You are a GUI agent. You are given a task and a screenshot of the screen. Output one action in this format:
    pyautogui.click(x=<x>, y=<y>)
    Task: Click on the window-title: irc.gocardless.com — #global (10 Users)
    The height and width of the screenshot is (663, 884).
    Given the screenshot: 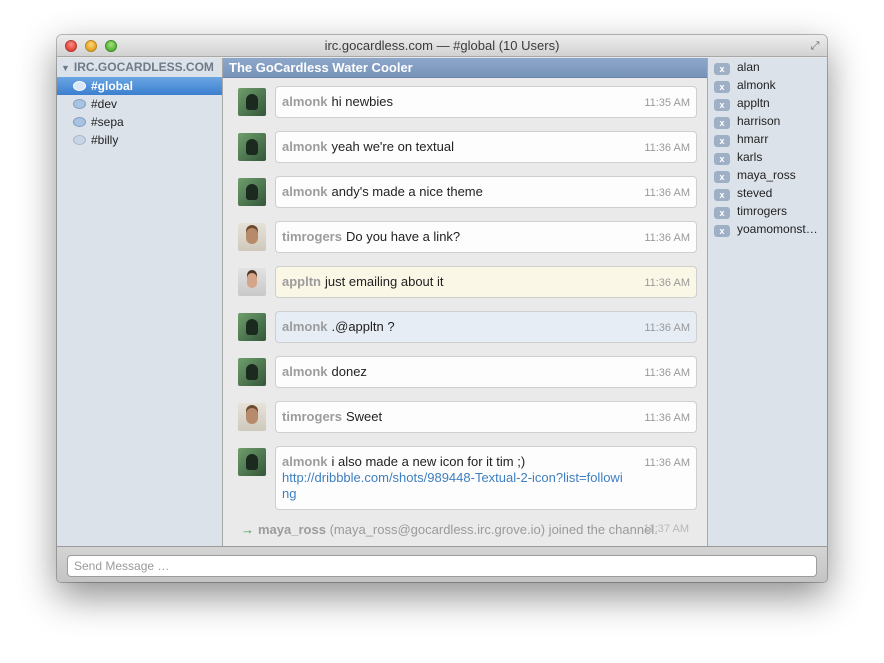 What is the action you would take?
    pyautogui.click(x=442, y=45)
    